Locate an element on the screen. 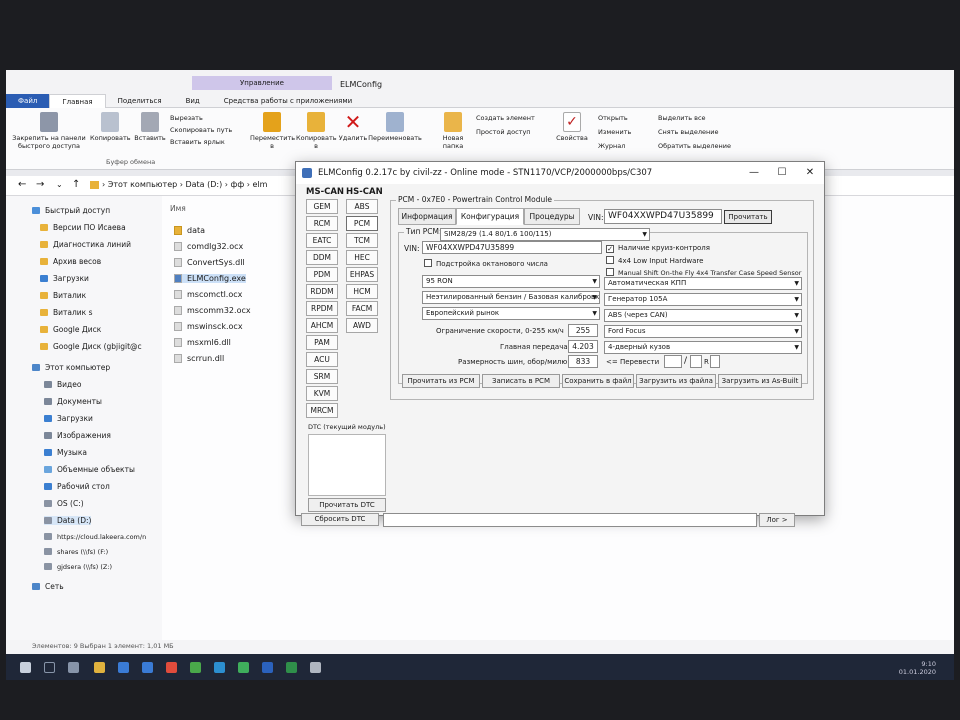 The width and height of the screenshot is (960, 720). whatsapp-icon is located at coordinates (243, 667).